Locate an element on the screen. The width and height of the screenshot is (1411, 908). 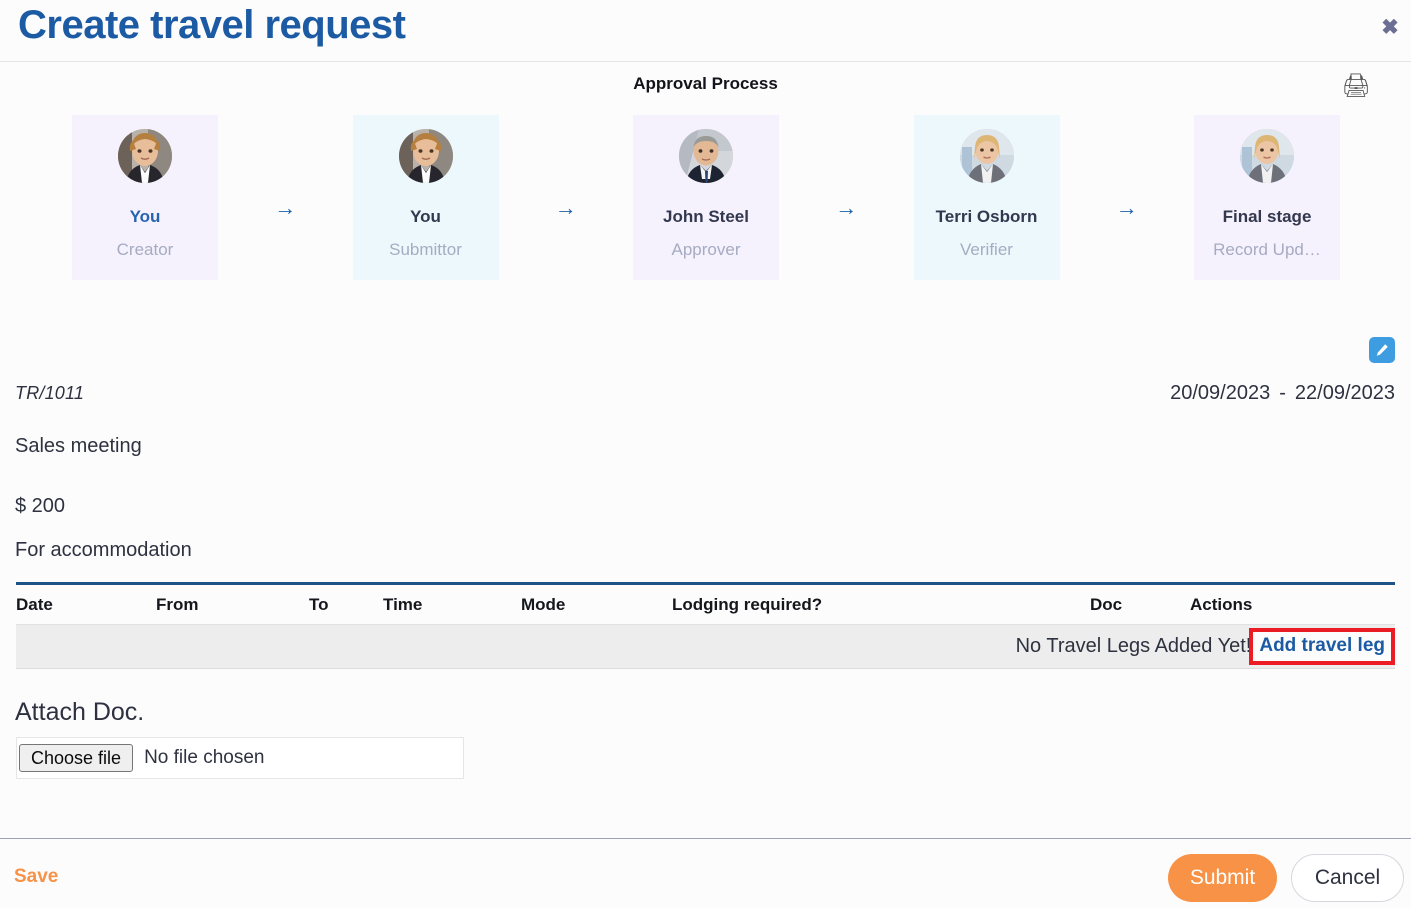
table-empty-row: No Travel Legs Added Yet! Add travel leg is located at coordinates (705, 646).